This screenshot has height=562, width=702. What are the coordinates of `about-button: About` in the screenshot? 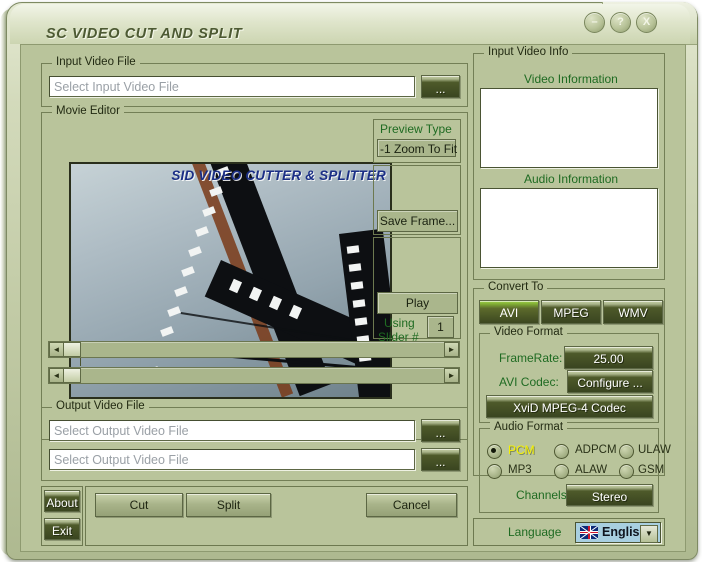 It's located at (62, 501).